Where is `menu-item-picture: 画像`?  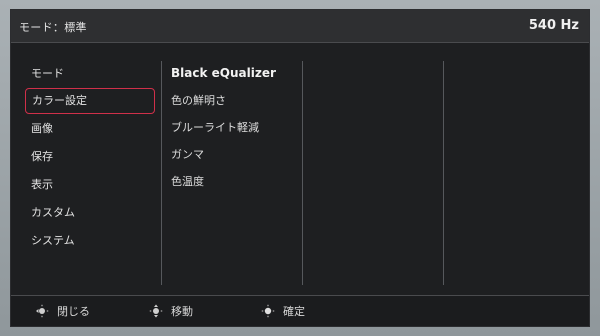 menu-item-picture: 画像 is located at coordinates (91, 128).